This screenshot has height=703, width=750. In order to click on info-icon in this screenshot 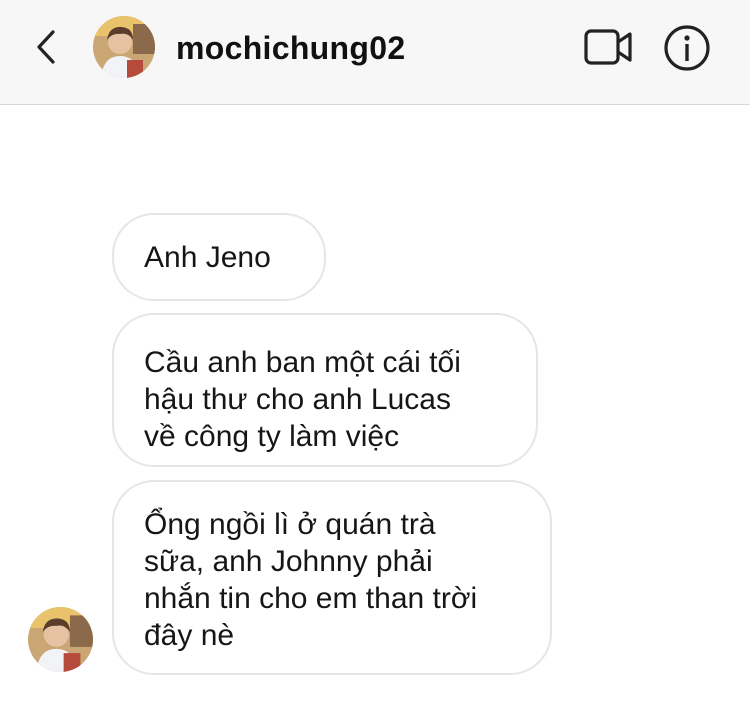, I will do `click(687, 48)`.